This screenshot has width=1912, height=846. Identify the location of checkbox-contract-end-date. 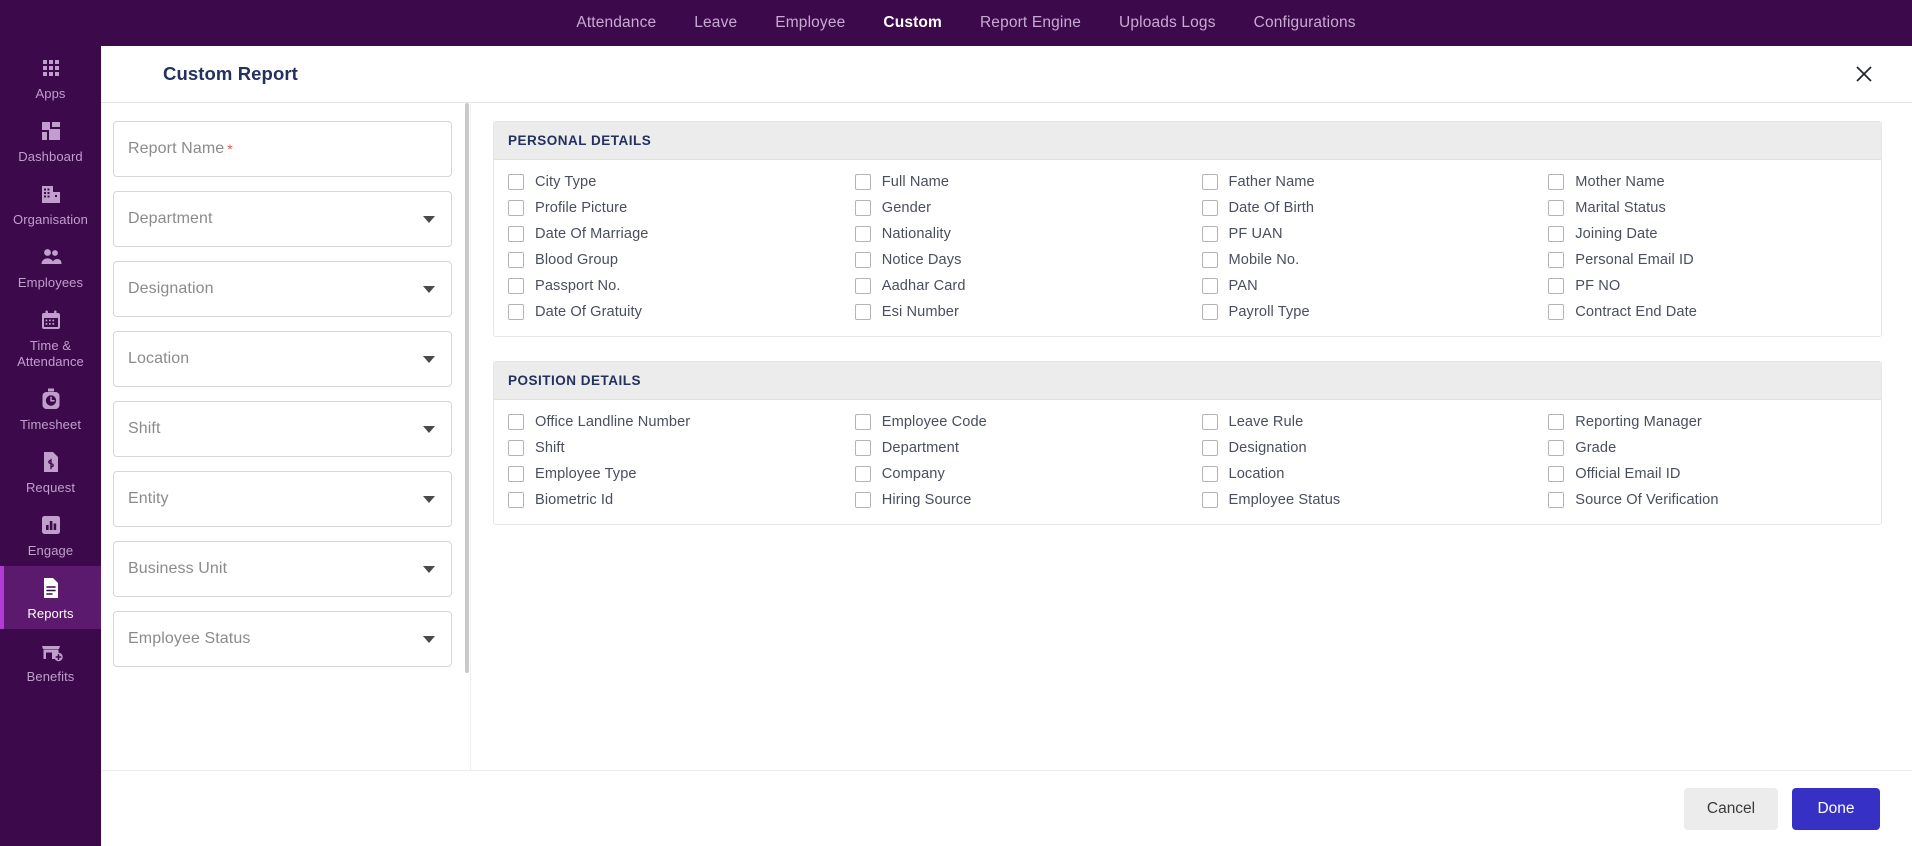
(1556, 312).